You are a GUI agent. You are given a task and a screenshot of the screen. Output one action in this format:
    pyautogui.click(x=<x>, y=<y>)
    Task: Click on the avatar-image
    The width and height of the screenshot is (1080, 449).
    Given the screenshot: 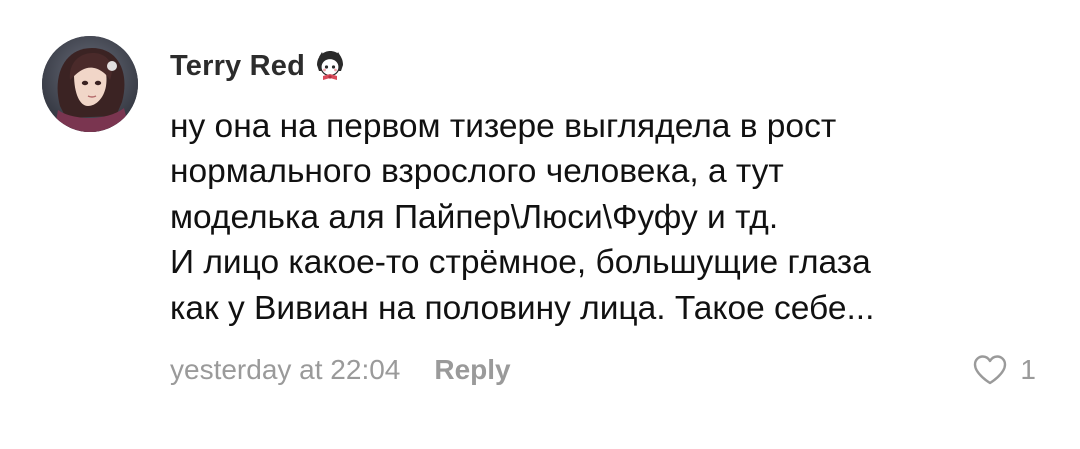 What is the action you would take?
    pyautogui.click(x=90, y=84)
    